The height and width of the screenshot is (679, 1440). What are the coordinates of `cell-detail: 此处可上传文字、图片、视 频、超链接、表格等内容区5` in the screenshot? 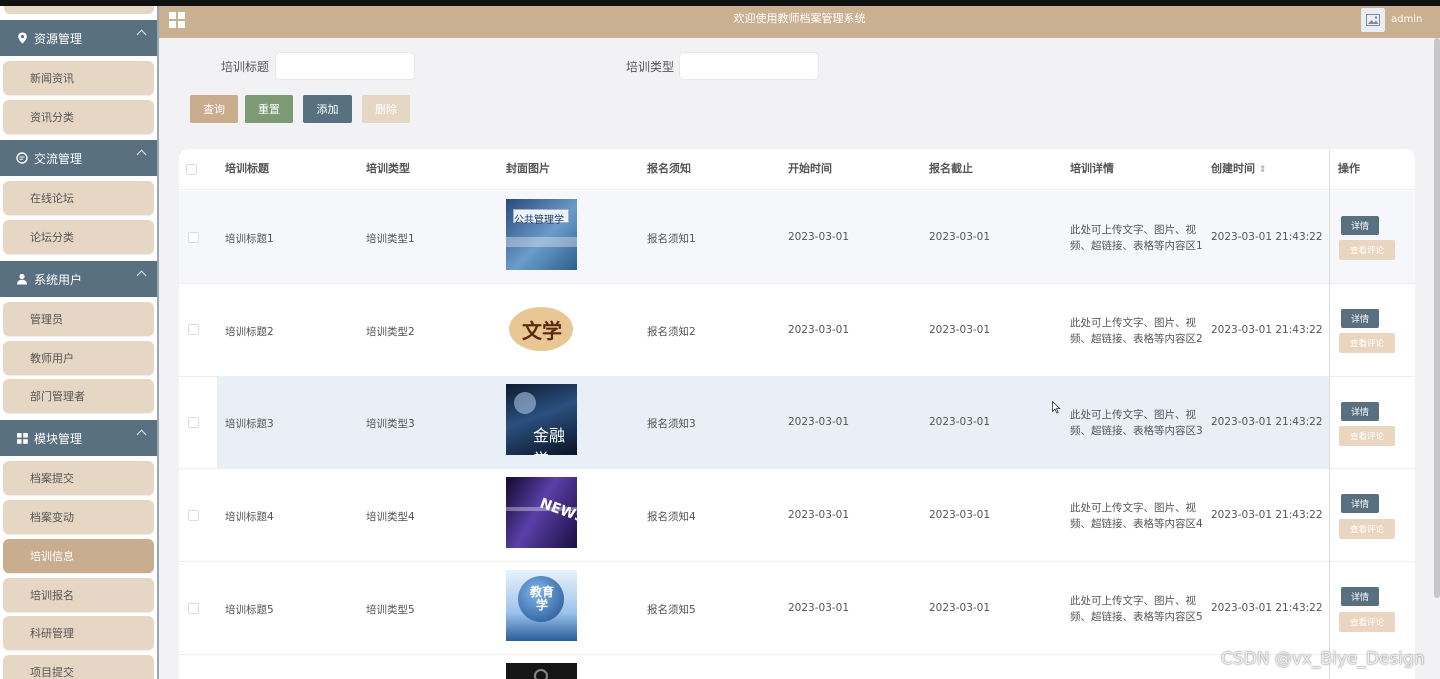 It's located at (1136, 609).